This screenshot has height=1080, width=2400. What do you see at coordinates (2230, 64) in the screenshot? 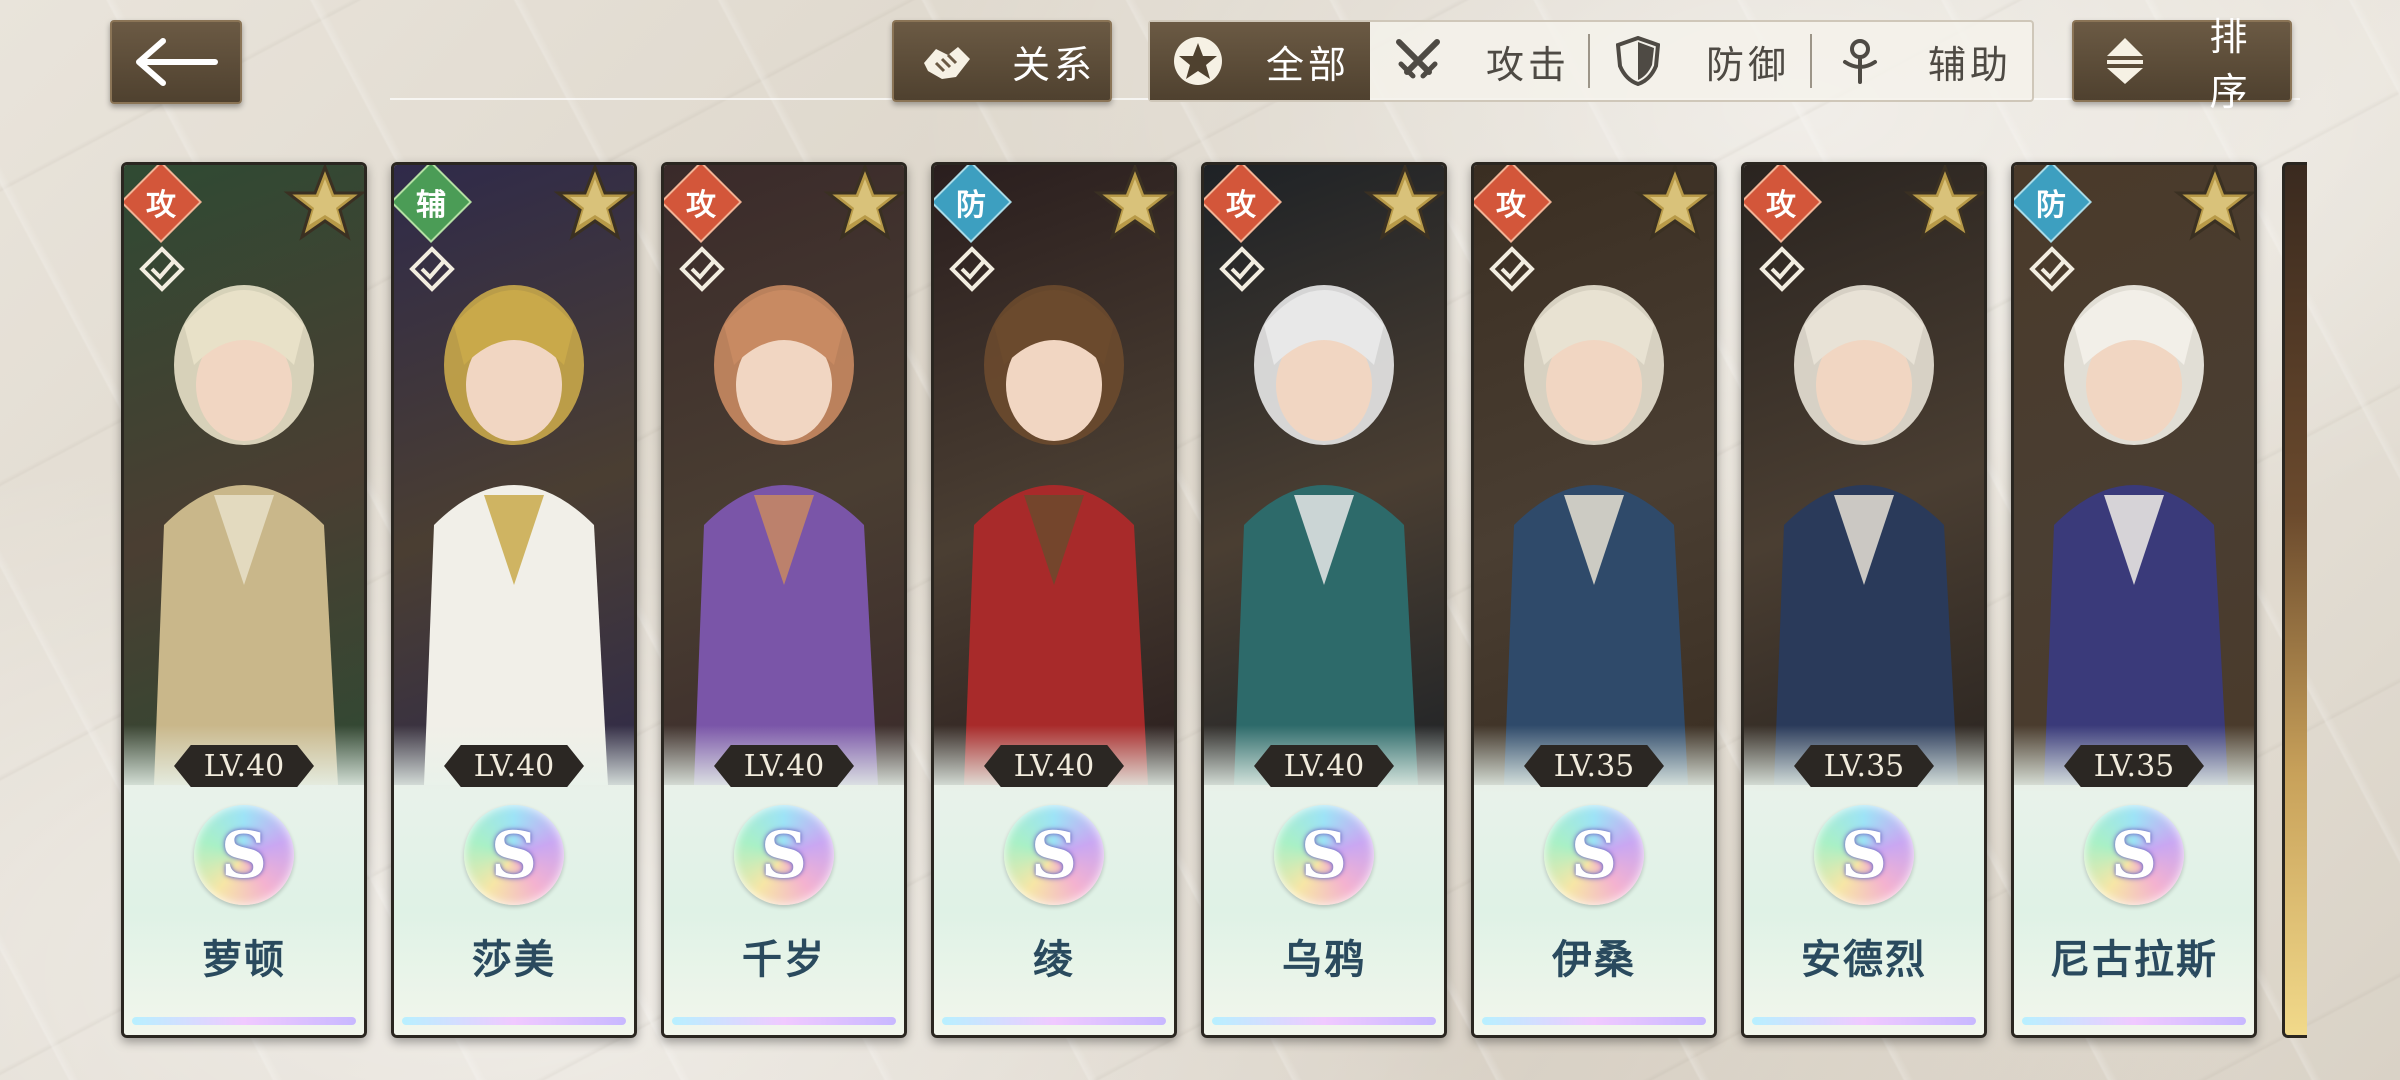
I see `sort-label: 排序` at bounding box center [2230, 64].